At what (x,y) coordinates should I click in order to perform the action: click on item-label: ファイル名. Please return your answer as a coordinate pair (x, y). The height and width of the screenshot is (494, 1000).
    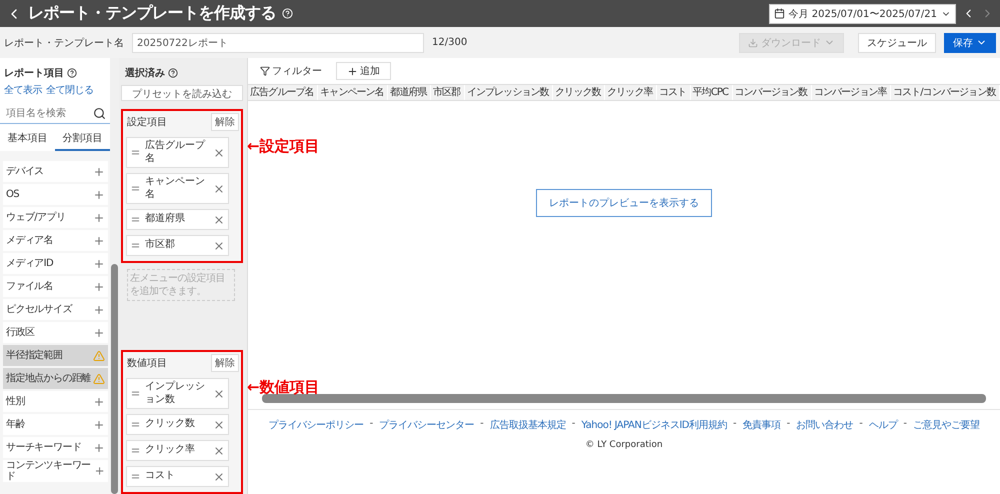
    Looking at the image, I should click on (30, 286).